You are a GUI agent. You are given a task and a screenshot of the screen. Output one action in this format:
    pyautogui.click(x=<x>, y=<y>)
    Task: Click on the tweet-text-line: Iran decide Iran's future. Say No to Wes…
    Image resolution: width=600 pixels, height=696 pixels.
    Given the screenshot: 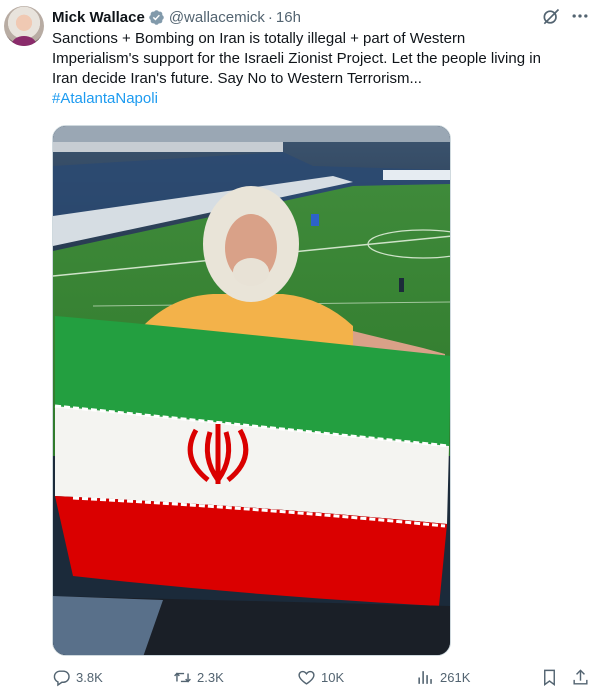 What is the action you would take?
    pyautogui.click(x=237, y=78)
    